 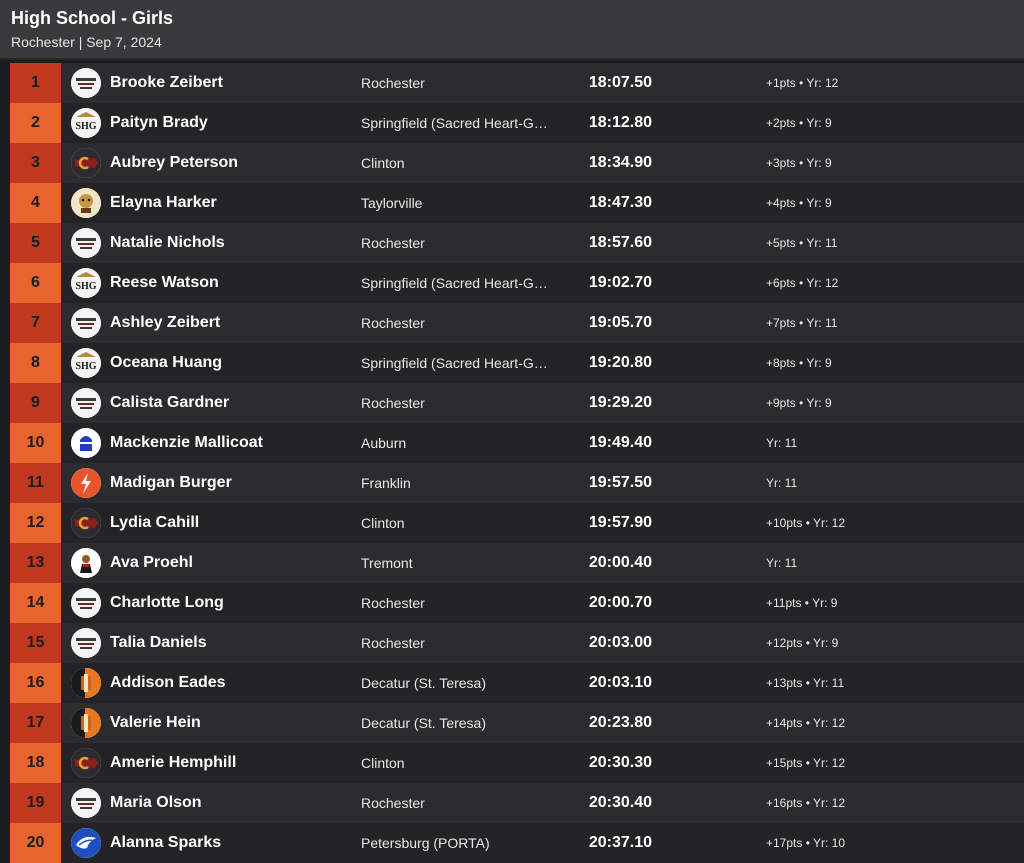 What do you see at coordinates (461, 443) in the screenshot?
I see `school-name: Auburn` at bounding box center [461, 443].